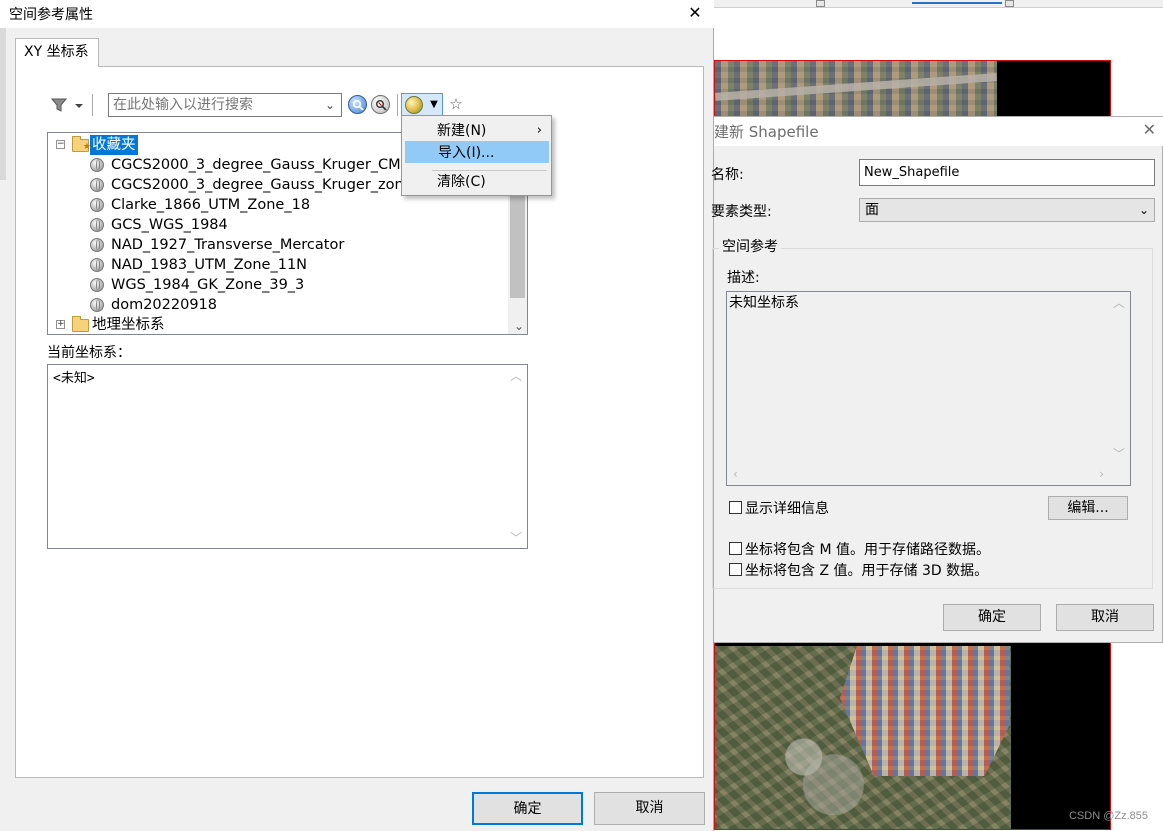 The height and width of the screenshot is (831, 1163). What do you see at coordinates (1007, 210) in the screenshot?
I see `feature-type-select: 面 ⌄` at bounding box center [1007, 210].